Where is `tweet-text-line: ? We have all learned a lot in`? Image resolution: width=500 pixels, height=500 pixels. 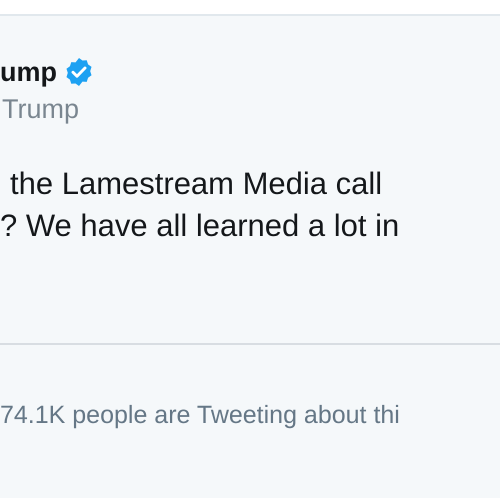
tweet-text-line: ? We have all learned a lot in is located at coordinates (200, 226).